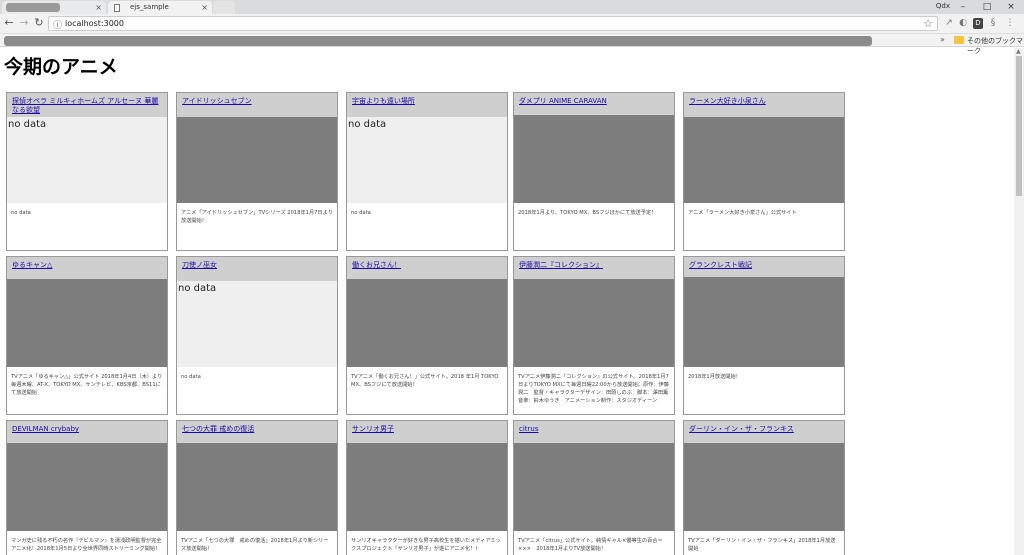 The image size is (1024, 555). Describe the element at coordinates (87, 429) in the screenshot. I see `card-title-link: DEVILMAN crybaby` at that location.